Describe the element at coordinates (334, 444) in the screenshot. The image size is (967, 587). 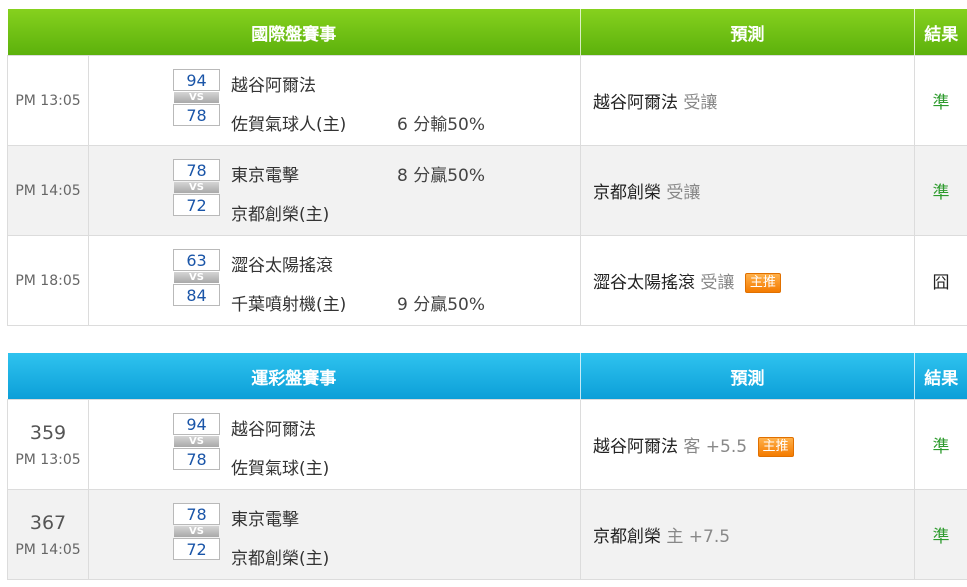
I see `match-cell: 94 VS 78 越谷阿爾法 佐賀氣球(主)` at that location.